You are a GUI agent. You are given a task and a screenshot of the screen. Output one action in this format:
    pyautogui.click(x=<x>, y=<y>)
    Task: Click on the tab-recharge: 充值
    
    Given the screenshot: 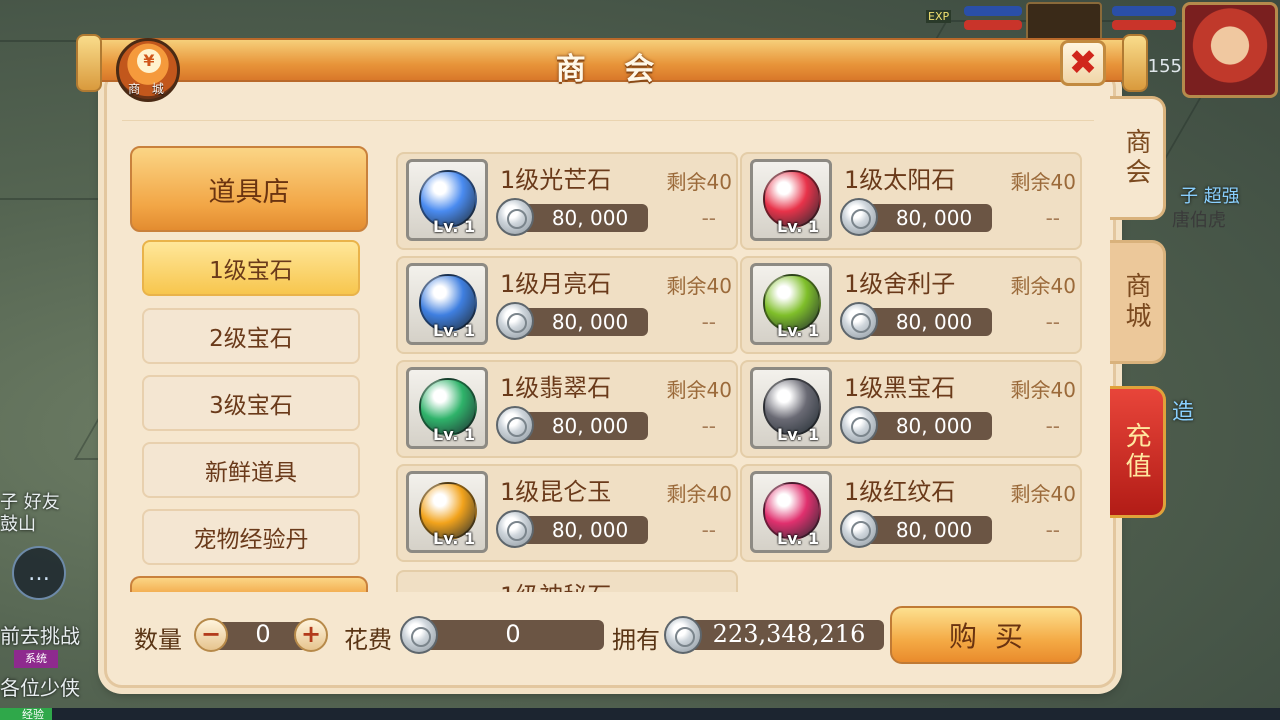 What is the action you would take?
    pyautogui.click(x=1138, y=452)
    